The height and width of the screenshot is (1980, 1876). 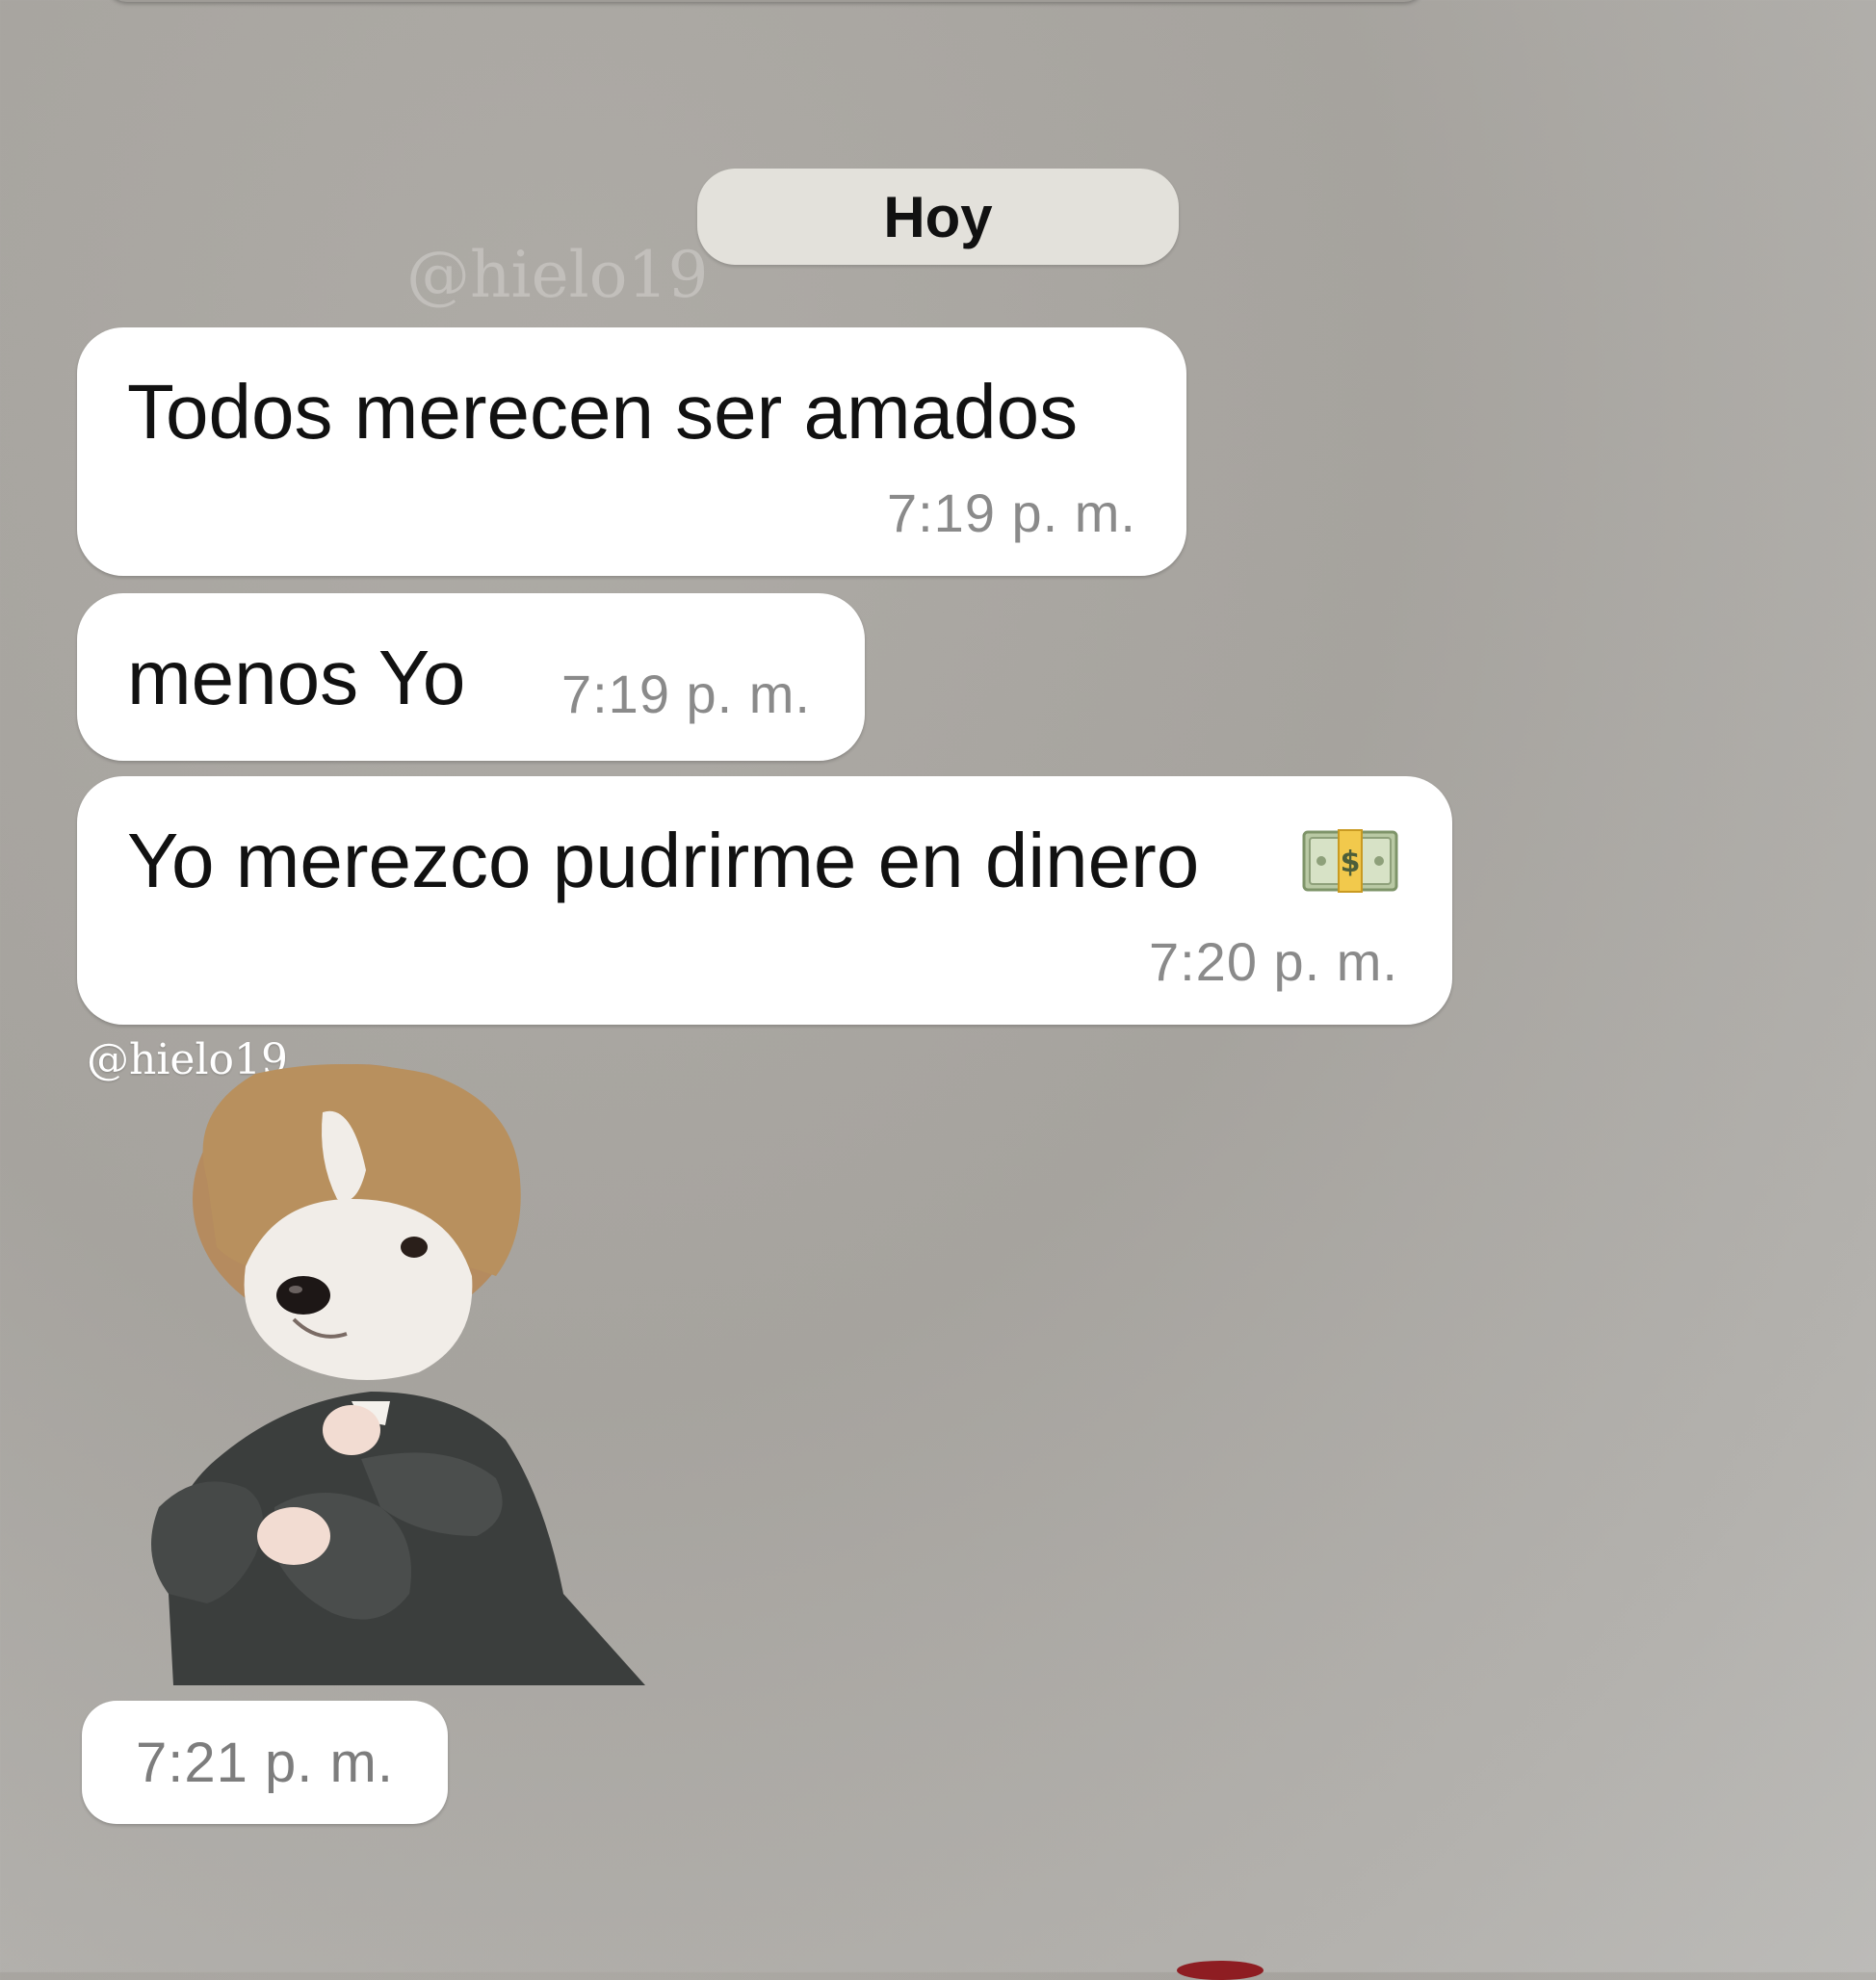 I want to click on message-text: menos Yo, so click(x=296, y=678).